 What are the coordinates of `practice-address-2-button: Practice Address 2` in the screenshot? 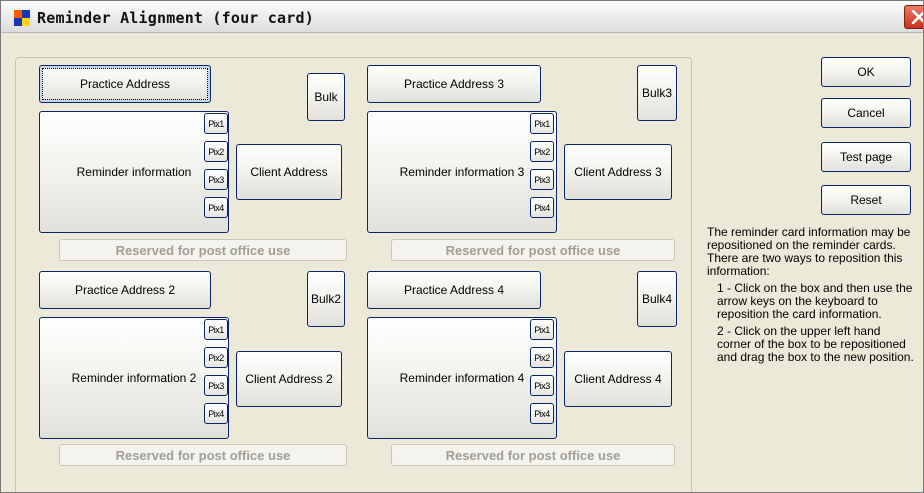 It's located at (125, 290).